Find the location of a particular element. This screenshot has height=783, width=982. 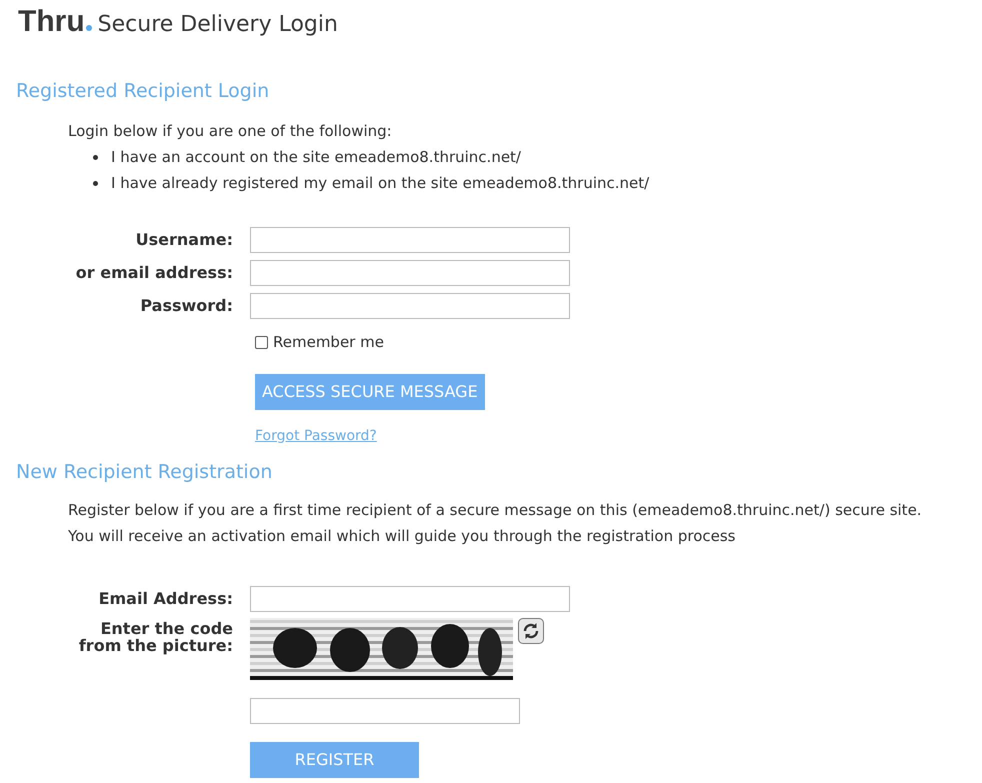

field-label: Email Address: is located at coordinates (166, 599).